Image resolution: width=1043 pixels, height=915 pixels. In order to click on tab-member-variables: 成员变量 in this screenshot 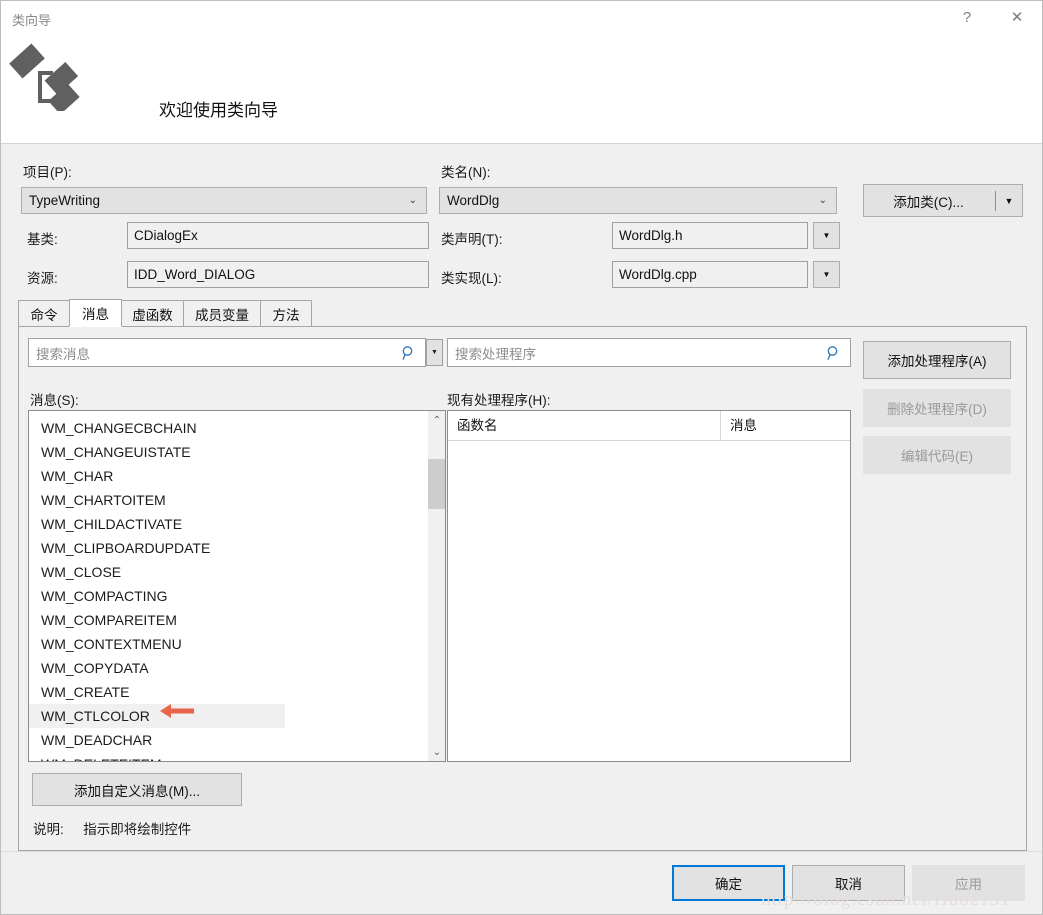, I will do `click(222, 313)`.